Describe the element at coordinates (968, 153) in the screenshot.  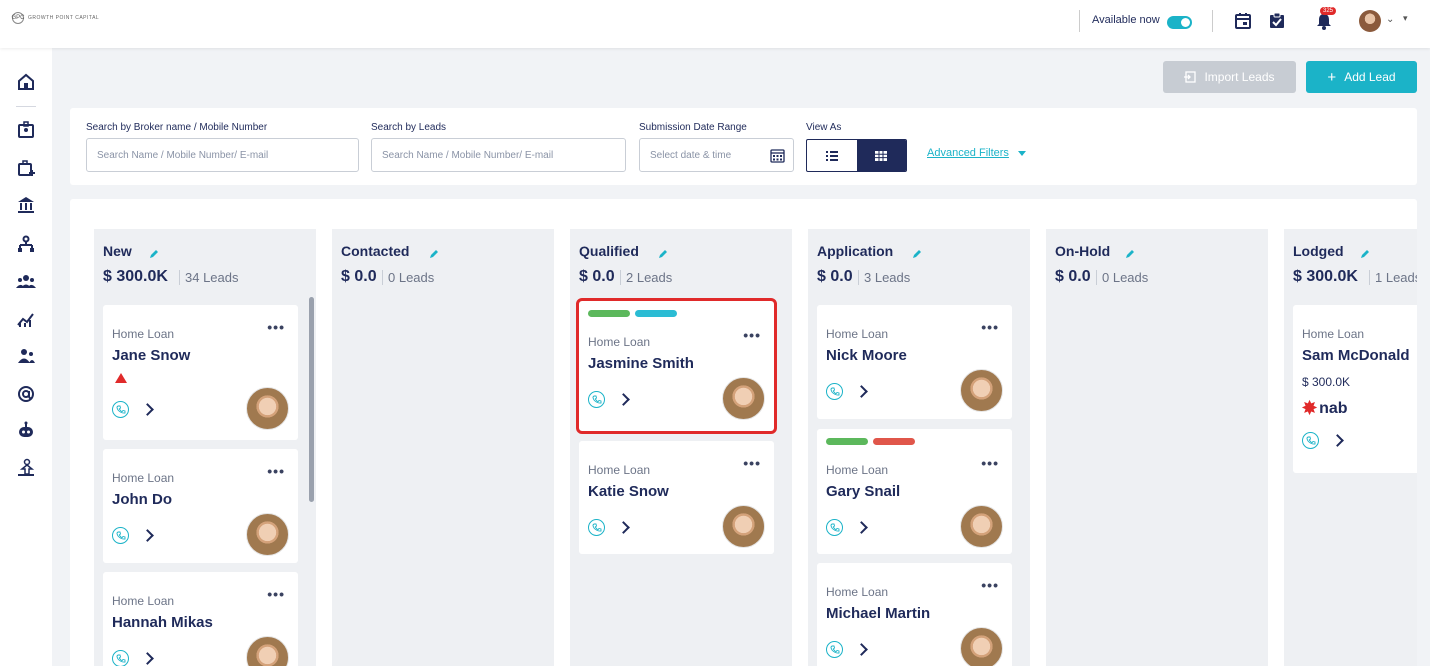
I see `advanced-filters-link: Advanced Filters` at that location.